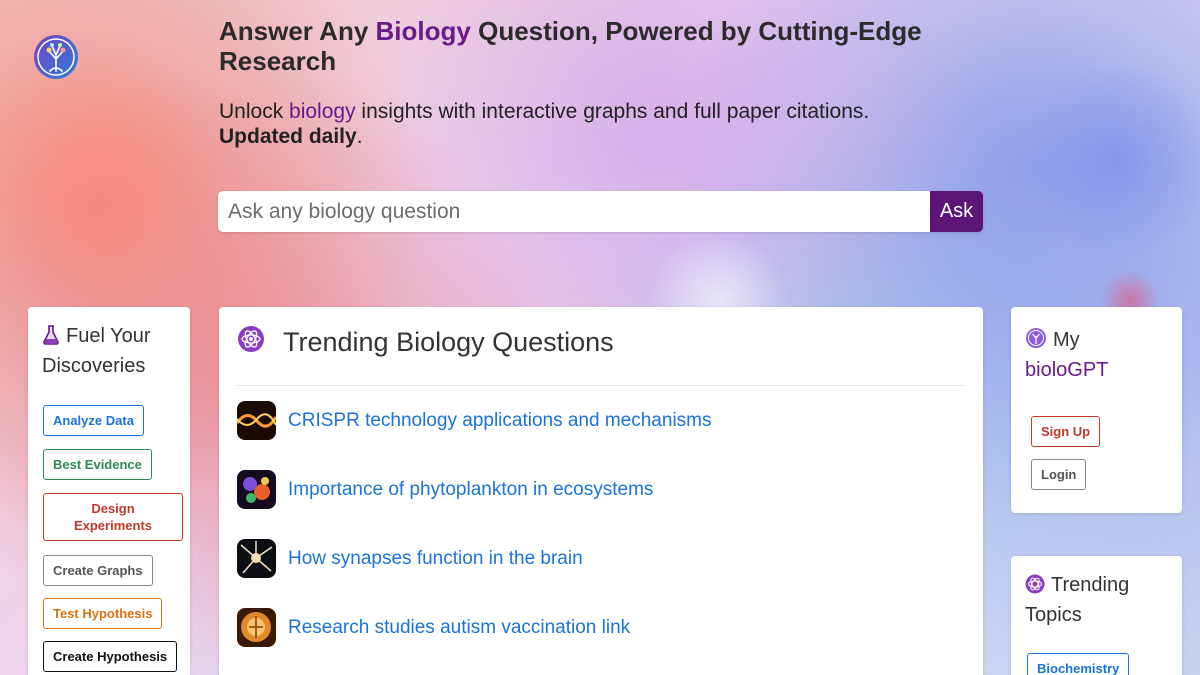 The image size is (1200, 675). I want to click on best-evidence-button: Best Evidence, so click(97, 464).